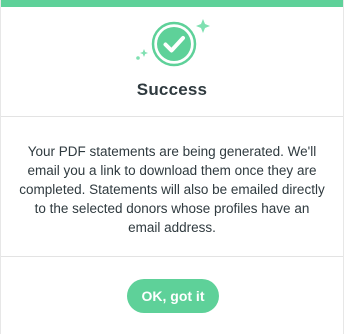 The image size is (344, 334). I want to click on modal-top-accent-bar, so click(172, 3).